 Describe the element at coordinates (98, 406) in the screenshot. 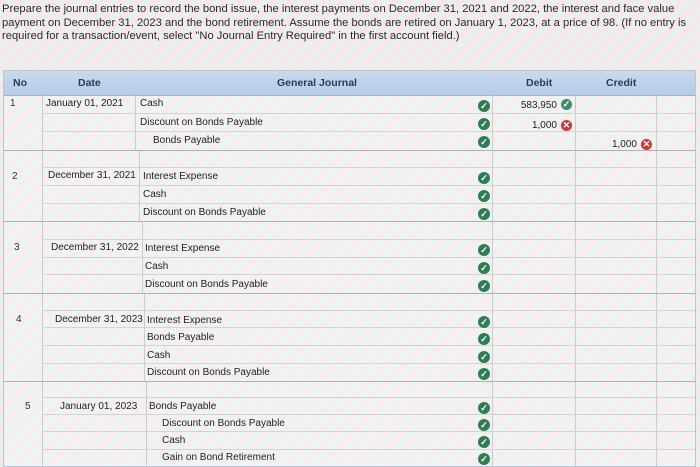

I see `entry-date-select: January 01, 2023` at that location.